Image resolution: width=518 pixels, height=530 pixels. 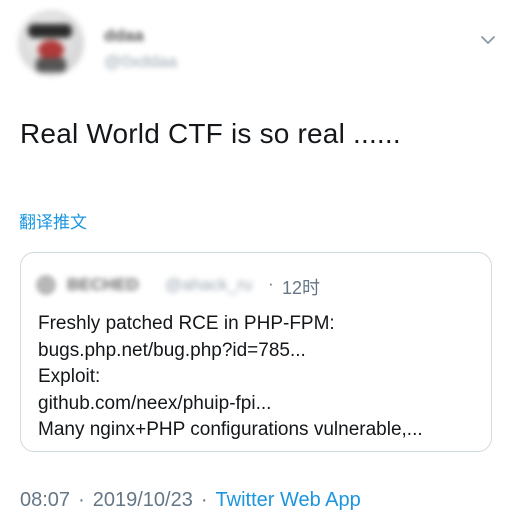 What do you see at coordinates (301, 288) in the screenshot?
I see `quoted-time: 12时` at bounding box center [301, 288].